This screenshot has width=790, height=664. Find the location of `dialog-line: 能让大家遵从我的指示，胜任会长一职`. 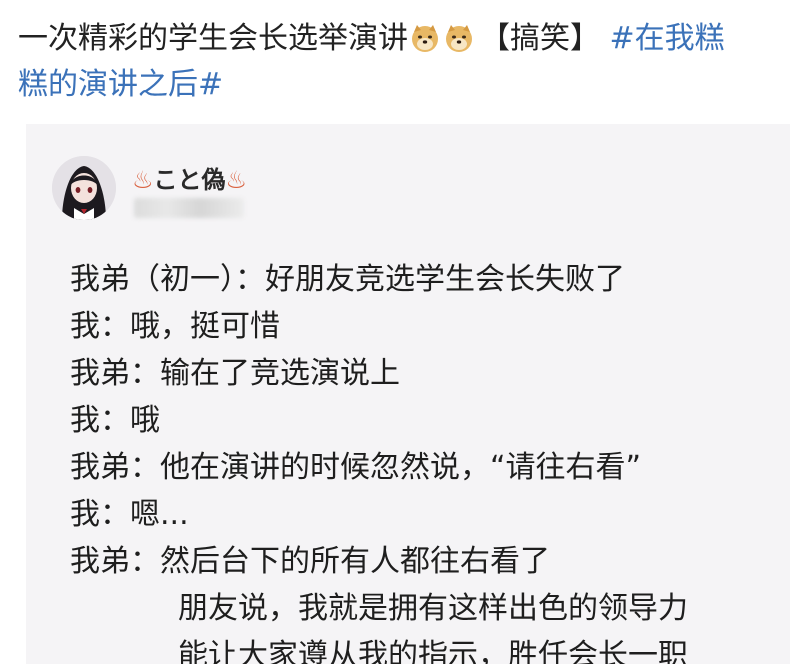

dialog-line: 能让大家遵从我的指示，胜任会长一职 is located at coordinates (430, 648).